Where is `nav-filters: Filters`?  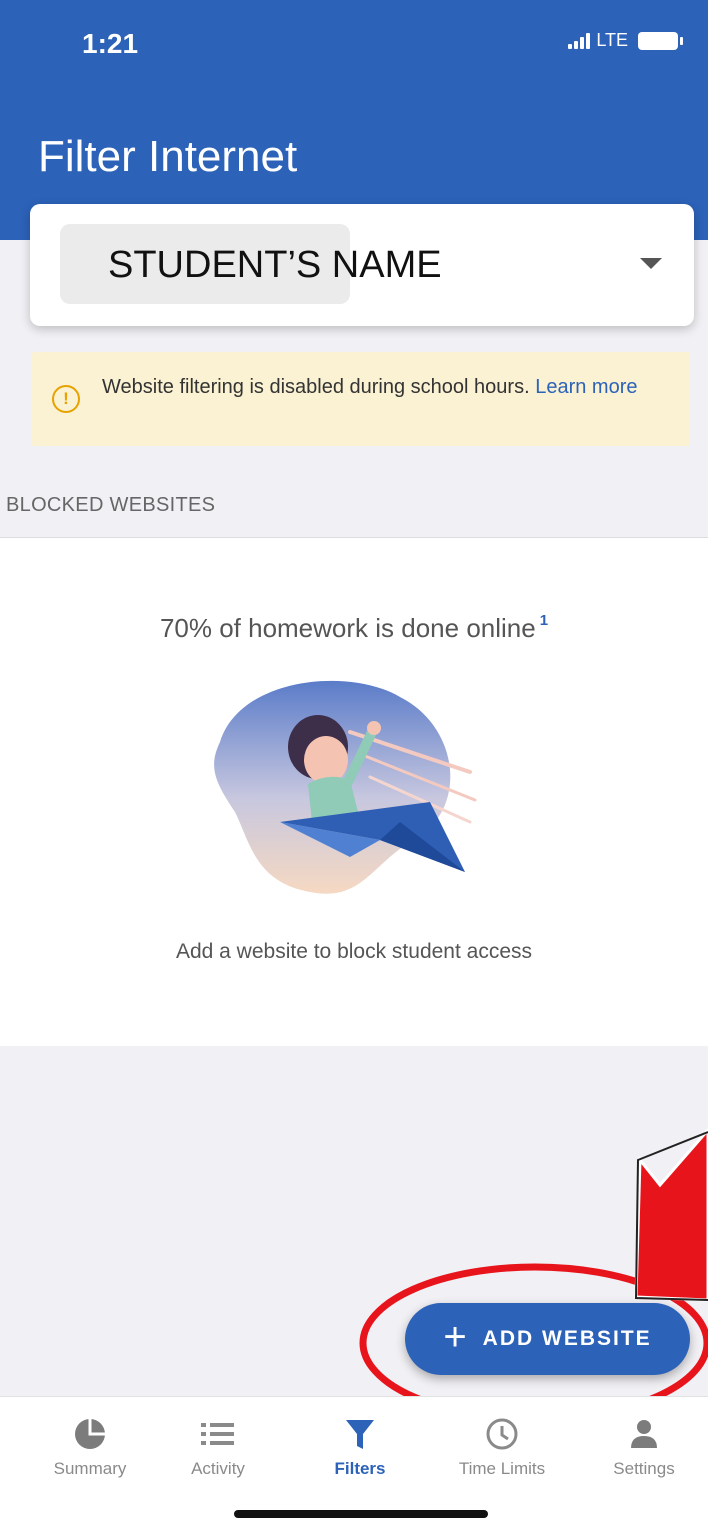 nav-filters: Filters is located at coordinates (360, 1447).